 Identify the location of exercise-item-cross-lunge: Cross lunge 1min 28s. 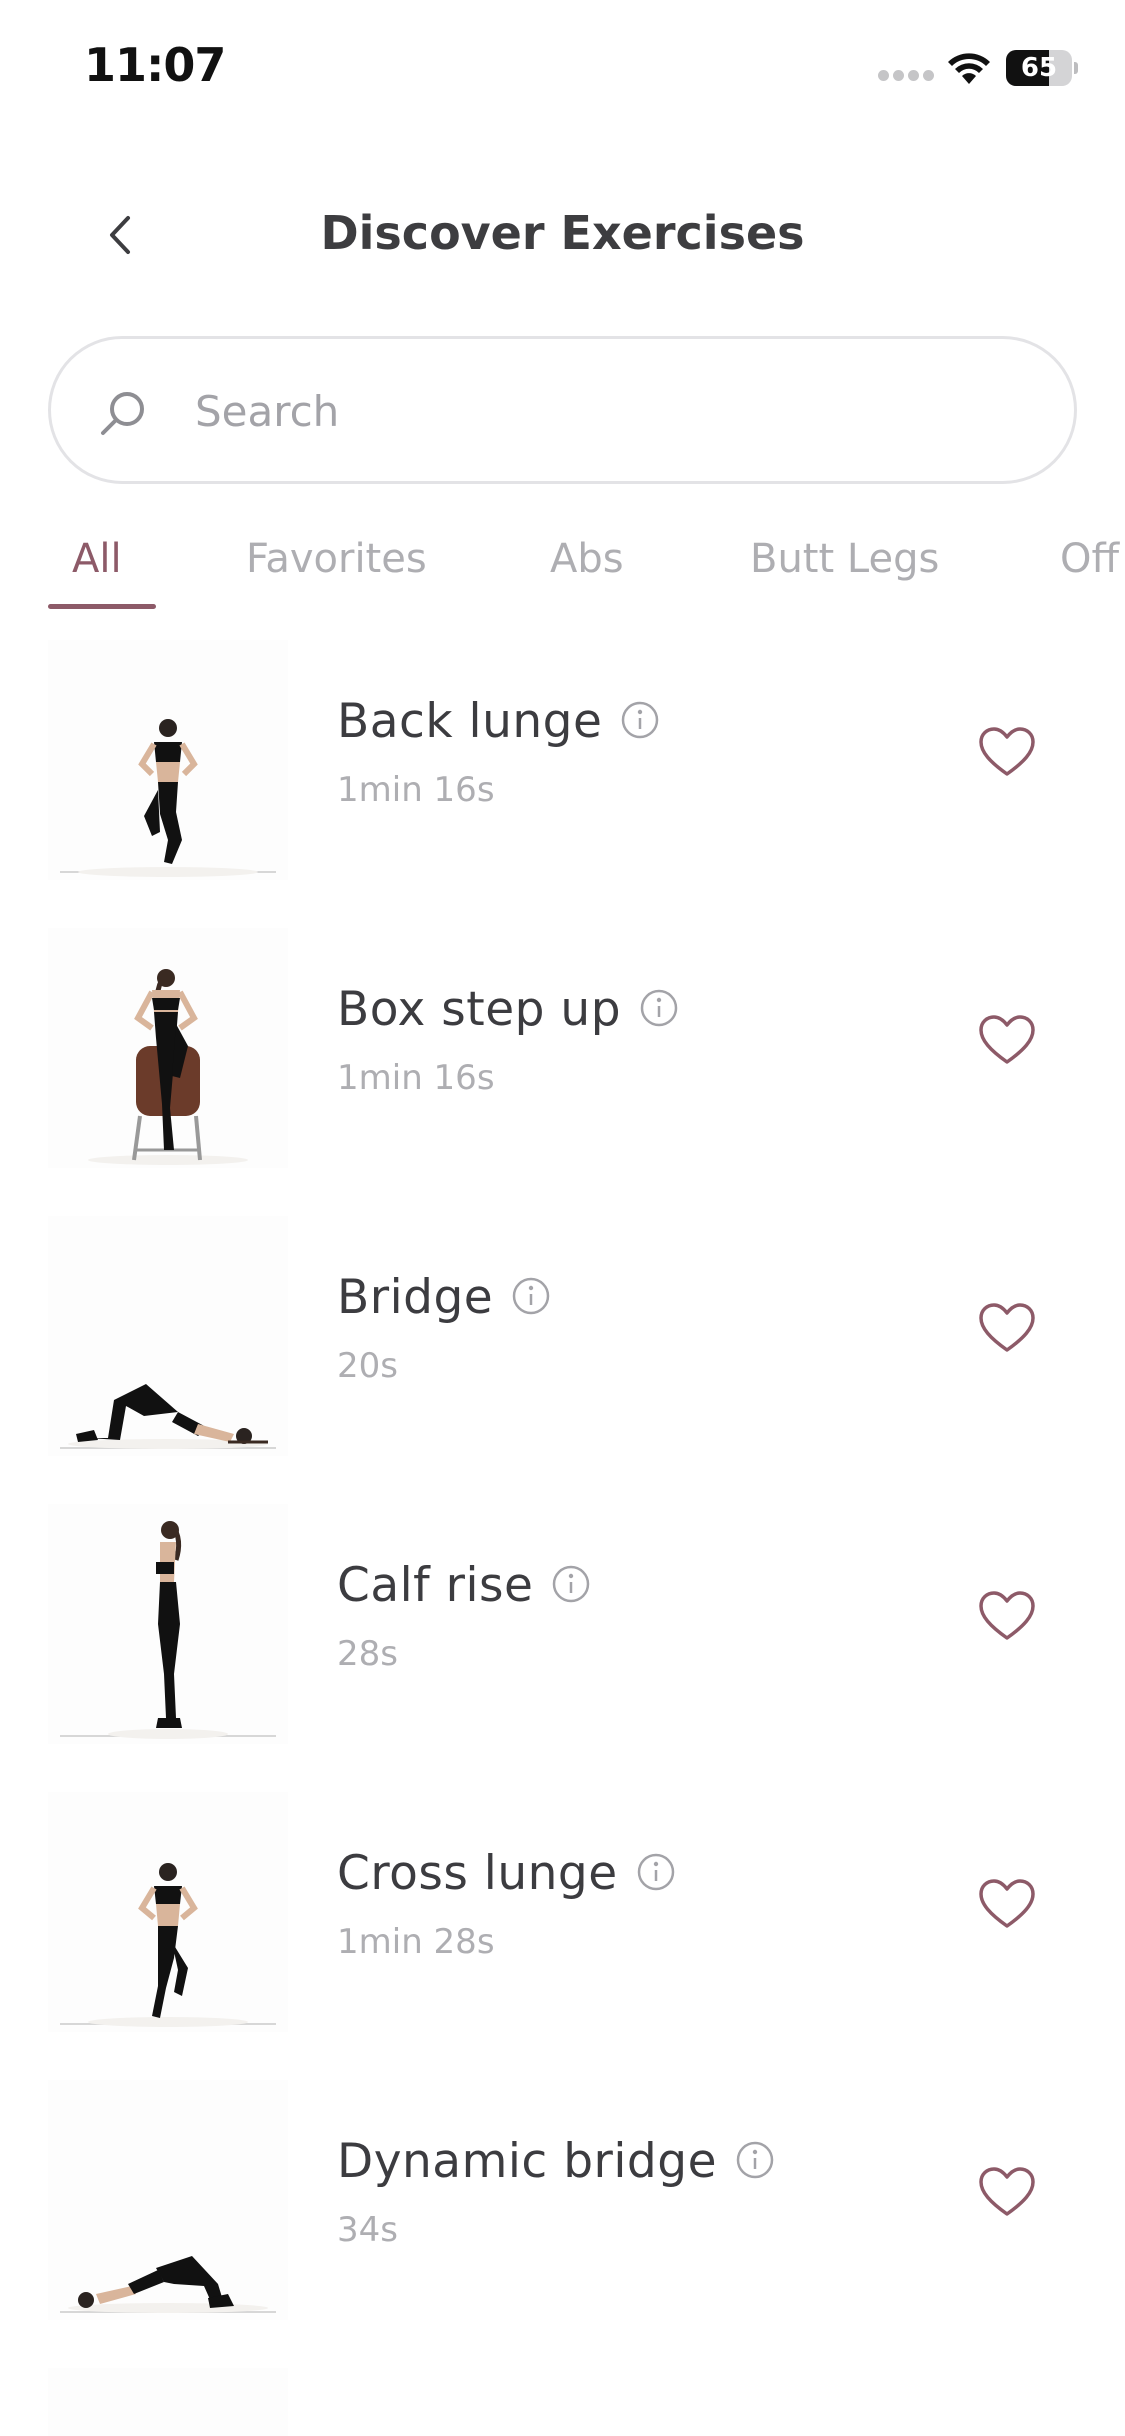
(562, 1912).